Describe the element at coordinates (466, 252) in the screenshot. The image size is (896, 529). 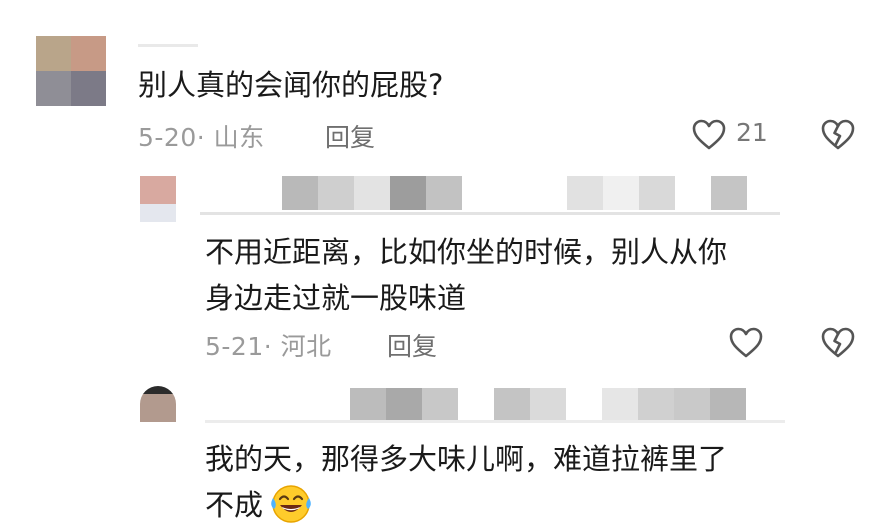
I see `comment-text-line-1: 不用近距离，比如你坐的时候，别人从你` at that location.